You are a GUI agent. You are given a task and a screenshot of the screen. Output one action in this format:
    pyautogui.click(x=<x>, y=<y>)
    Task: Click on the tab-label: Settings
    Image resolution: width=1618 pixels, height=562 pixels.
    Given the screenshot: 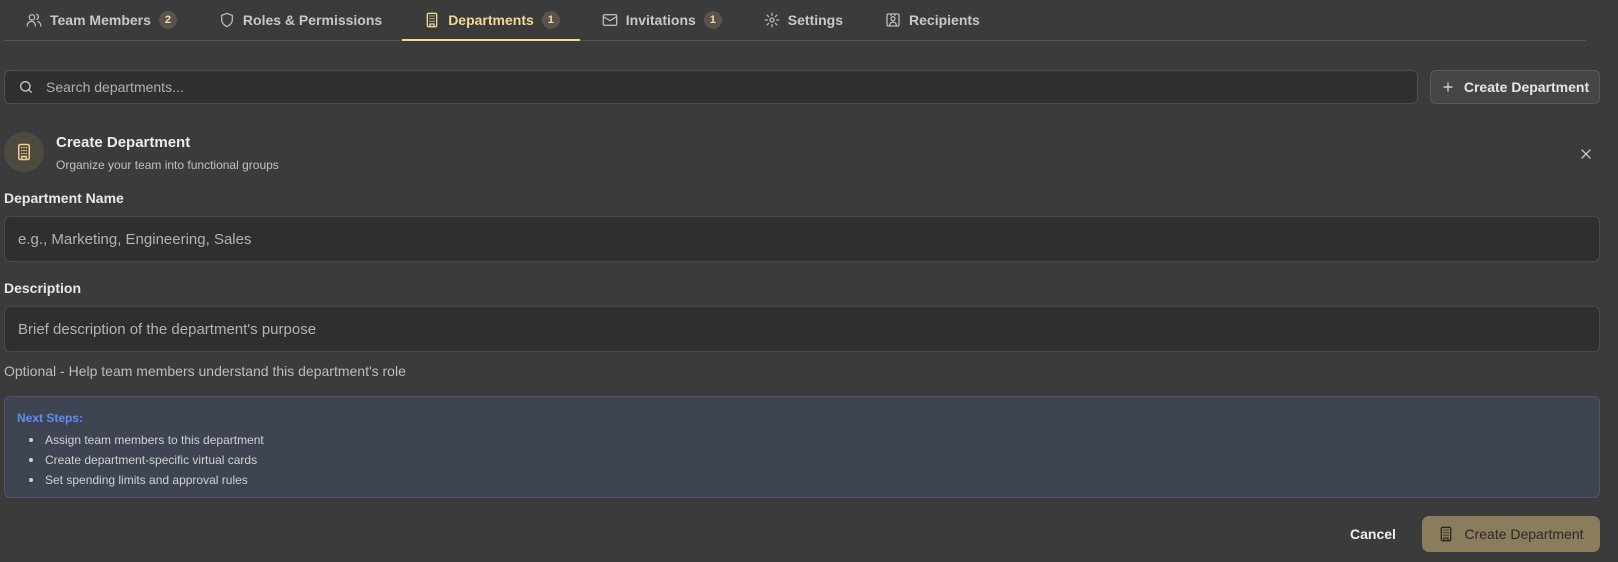 What is the action you would take?
    pyautogui.click(x=815, y=20)
    